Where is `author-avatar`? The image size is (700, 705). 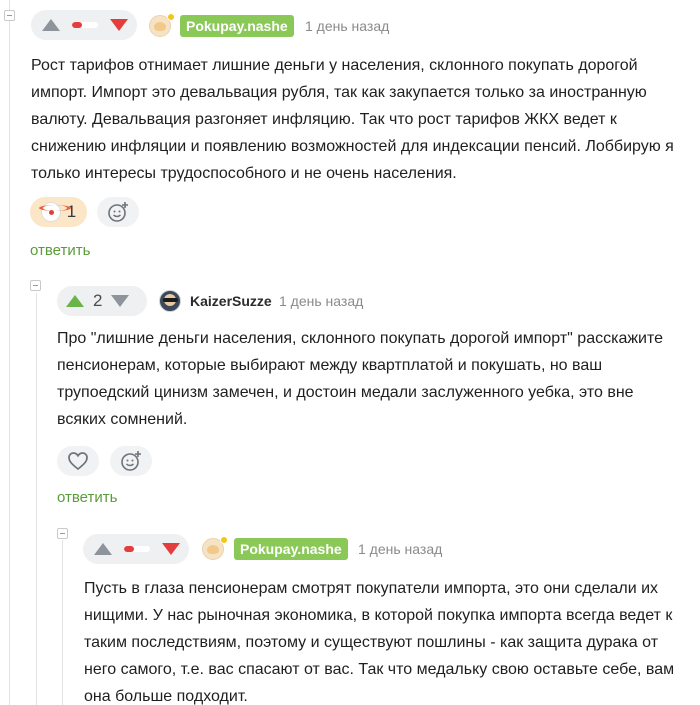
author-avatar is located at coordinates (170, 301).